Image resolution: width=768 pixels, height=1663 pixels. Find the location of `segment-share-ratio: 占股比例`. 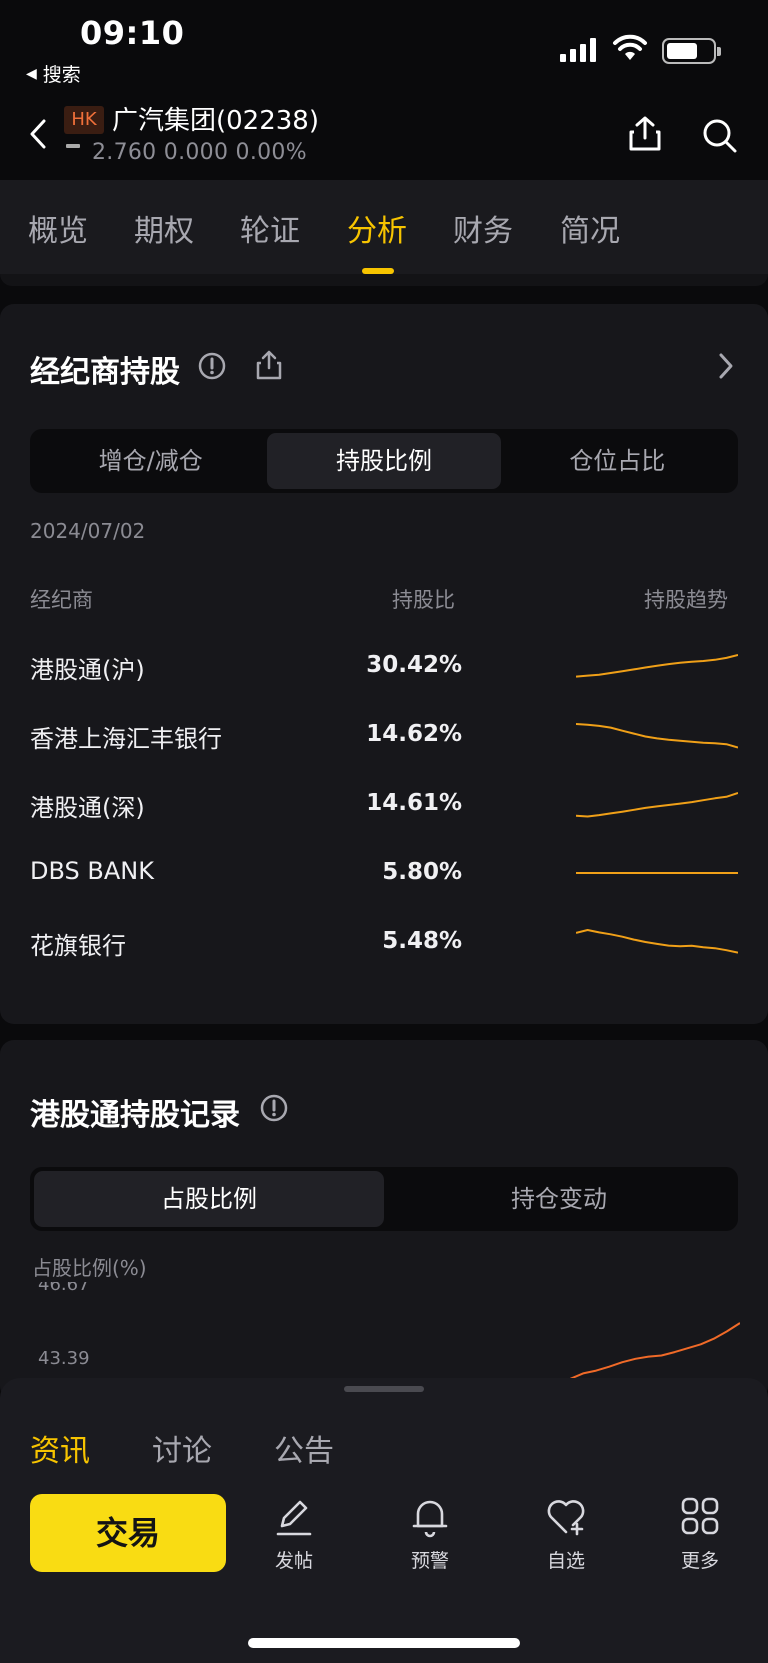

segment-share-ratio: 占股比例 is located at coordinates (209, 1199).